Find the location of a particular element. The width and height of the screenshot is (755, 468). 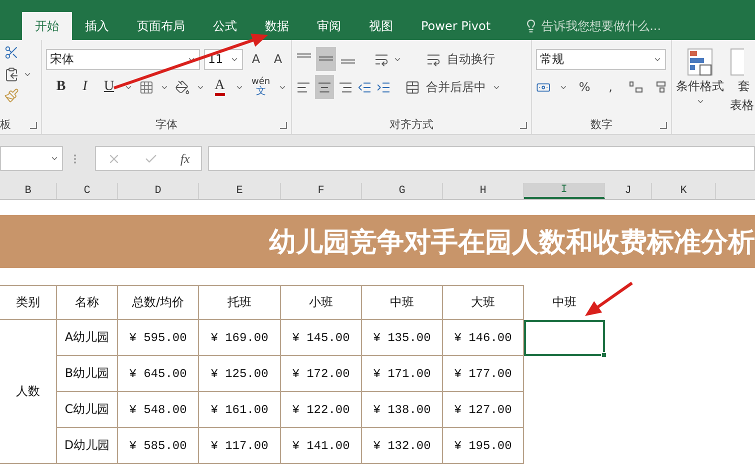

ribbon-tab: 视图 is located at coordinates (381, 26).